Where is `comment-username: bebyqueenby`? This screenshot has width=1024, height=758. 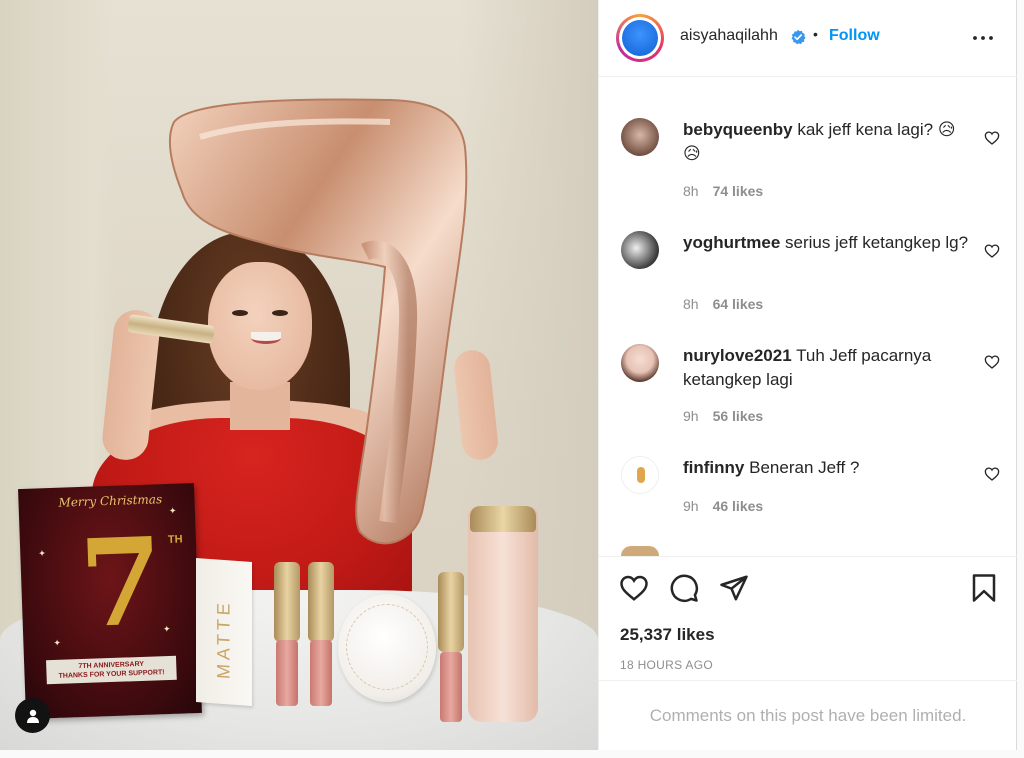 comment-username: bebyqueenby is located at coordinates (738, 129).